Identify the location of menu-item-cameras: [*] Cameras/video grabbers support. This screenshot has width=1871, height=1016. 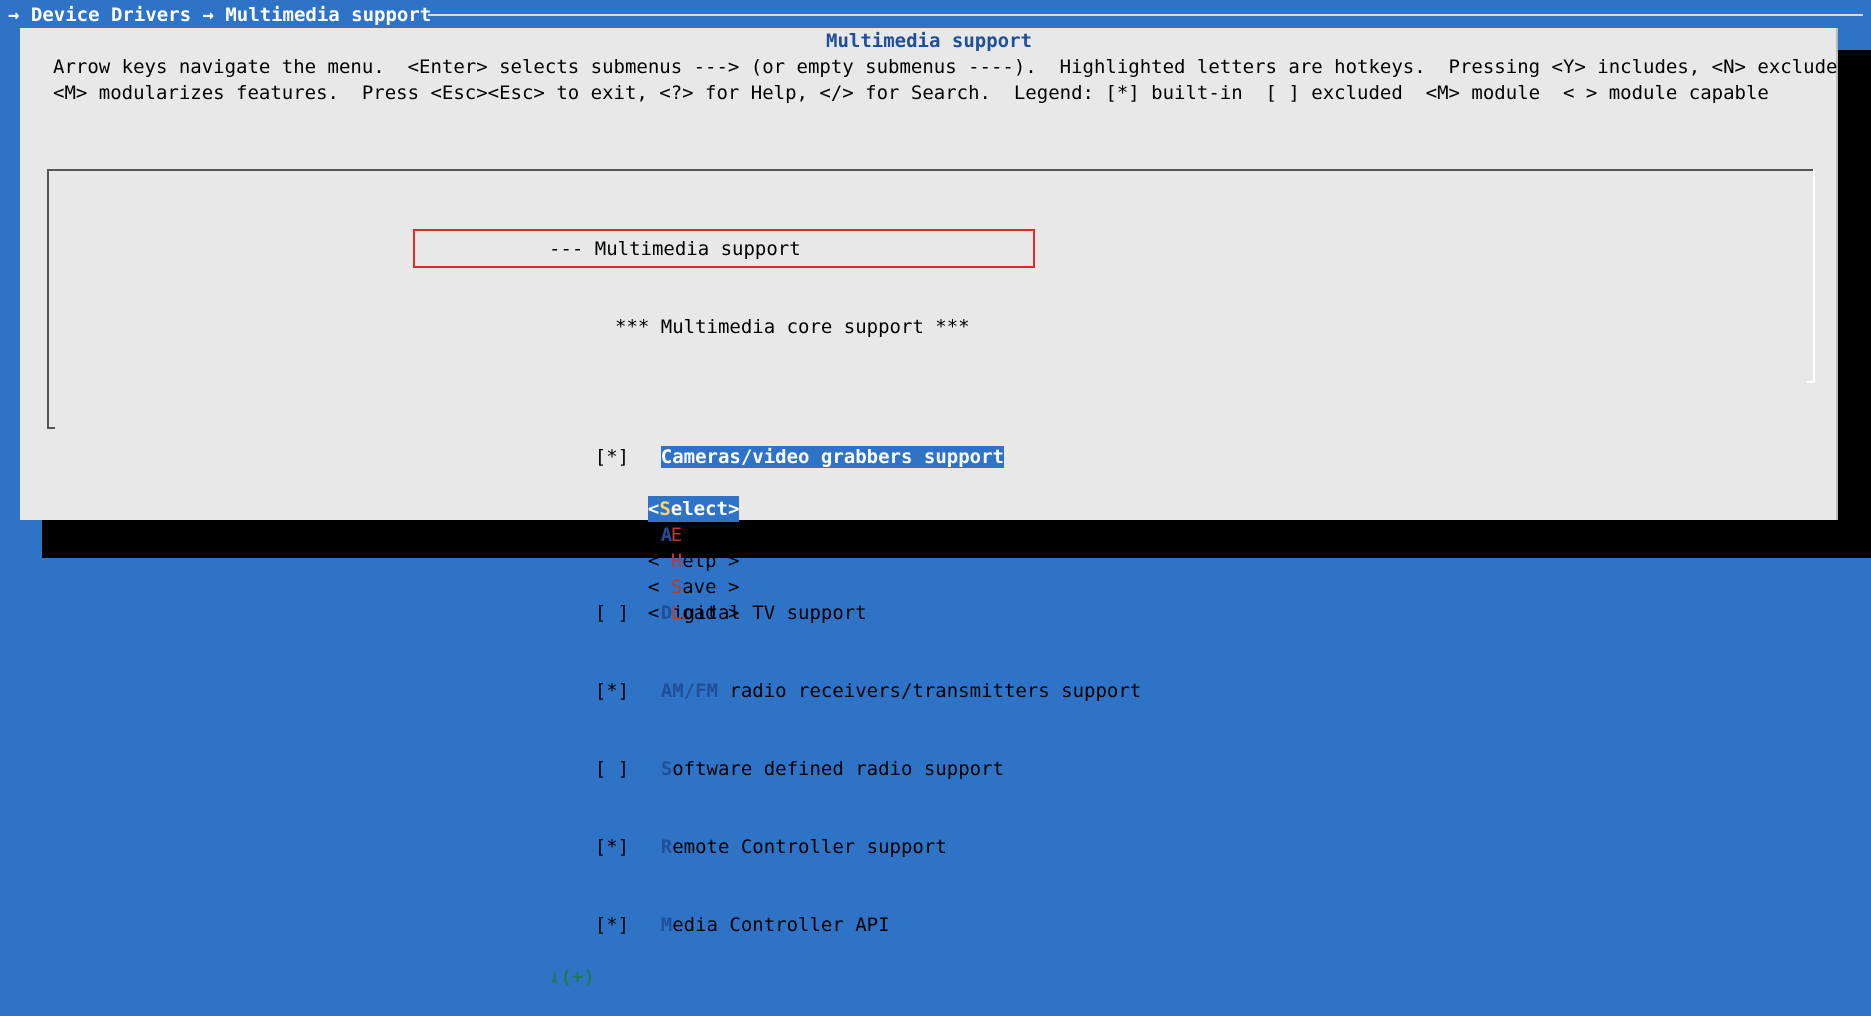
(845, 443).